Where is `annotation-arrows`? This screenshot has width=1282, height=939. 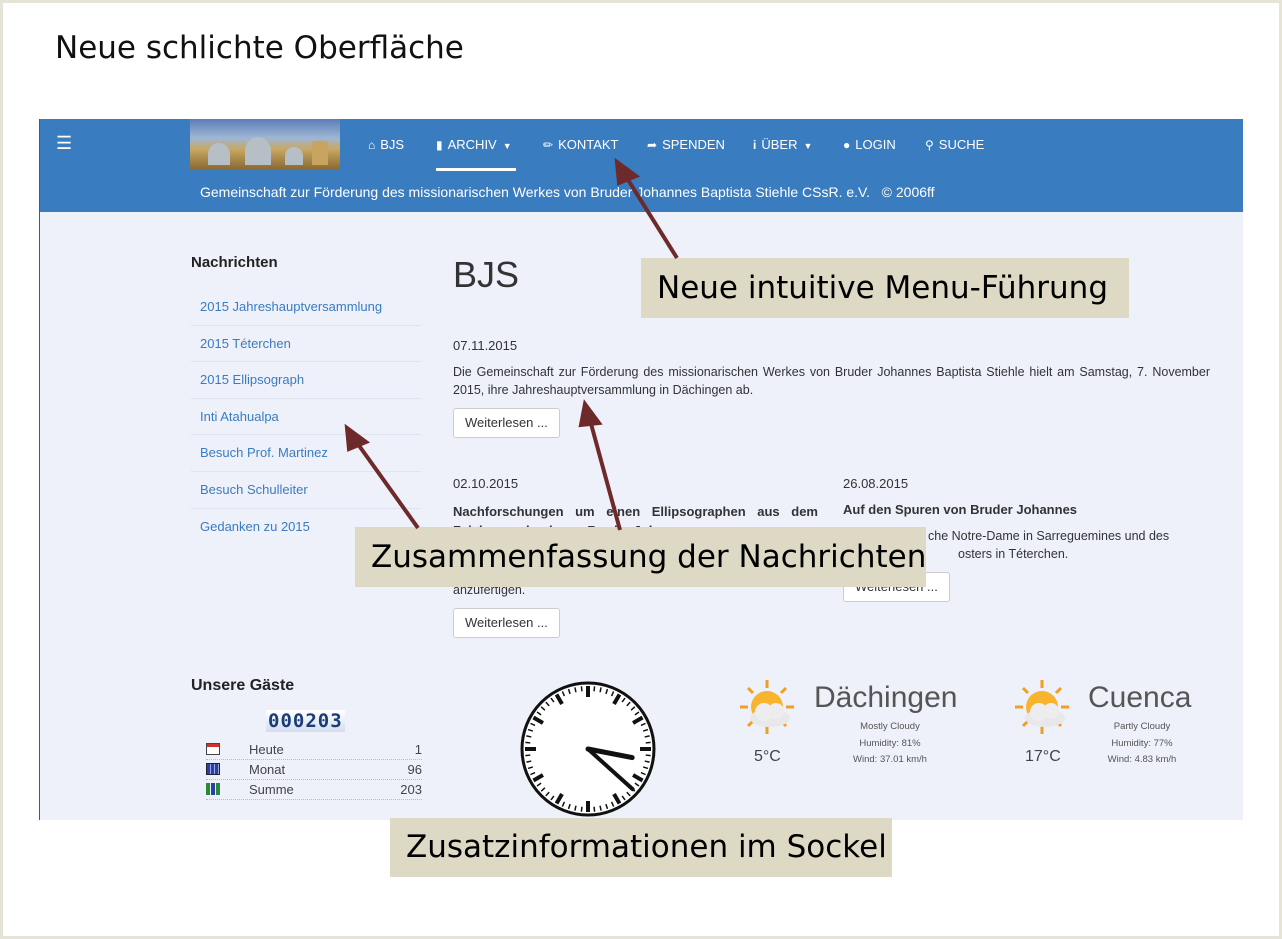 annotation-arrows is located at coordinates (511, 344).